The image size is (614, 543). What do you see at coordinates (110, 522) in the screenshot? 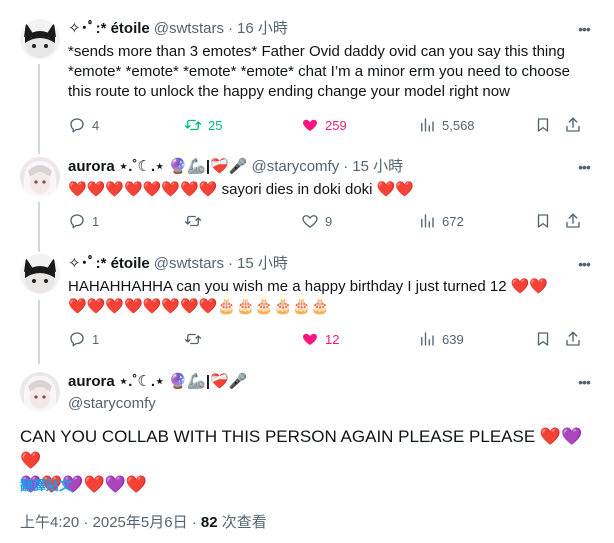
I see `post-timestamp: 上午4:20 · 2025年5月6日 ·` at bounding box center [110, 522].